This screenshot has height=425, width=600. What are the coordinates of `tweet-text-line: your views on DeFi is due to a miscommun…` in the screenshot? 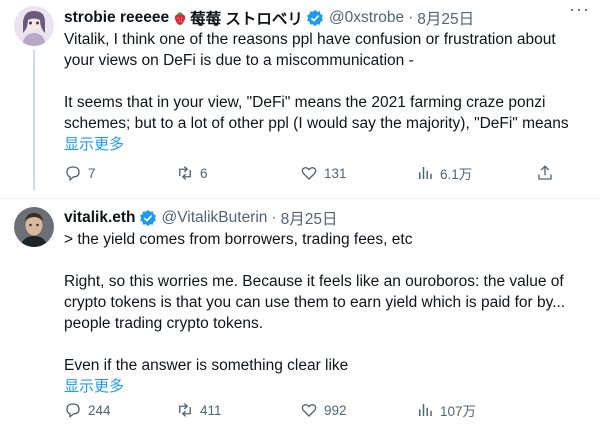 It's located at (239, 60).